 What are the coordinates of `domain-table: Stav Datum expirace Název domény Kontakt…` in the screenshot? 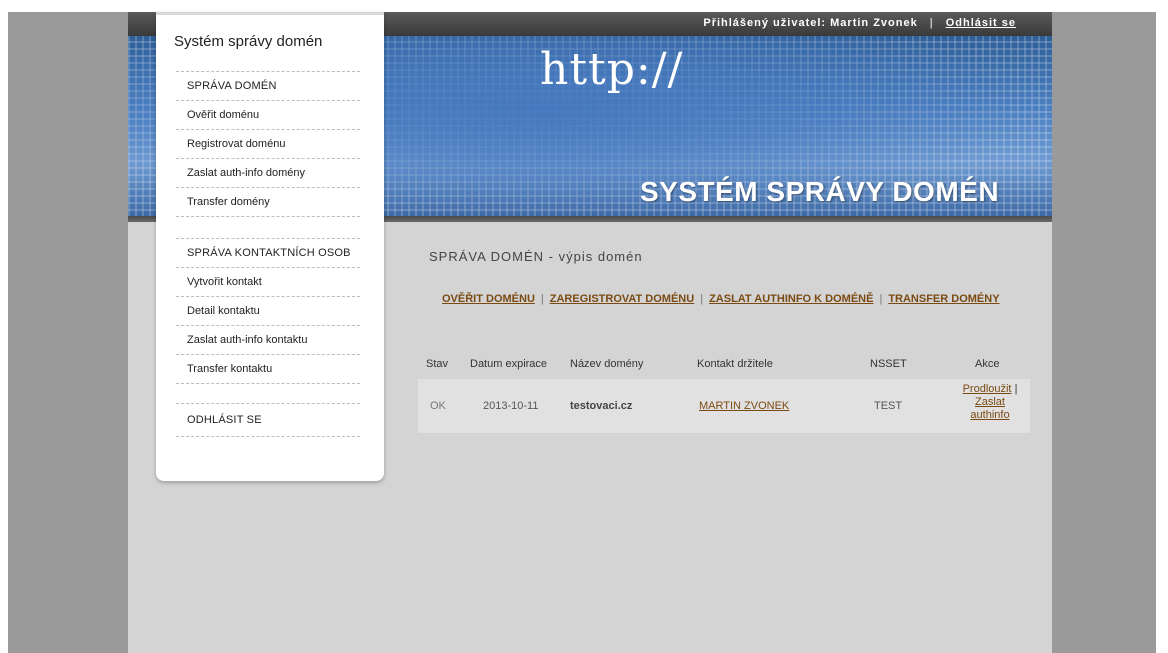 It's located at (724, 392).